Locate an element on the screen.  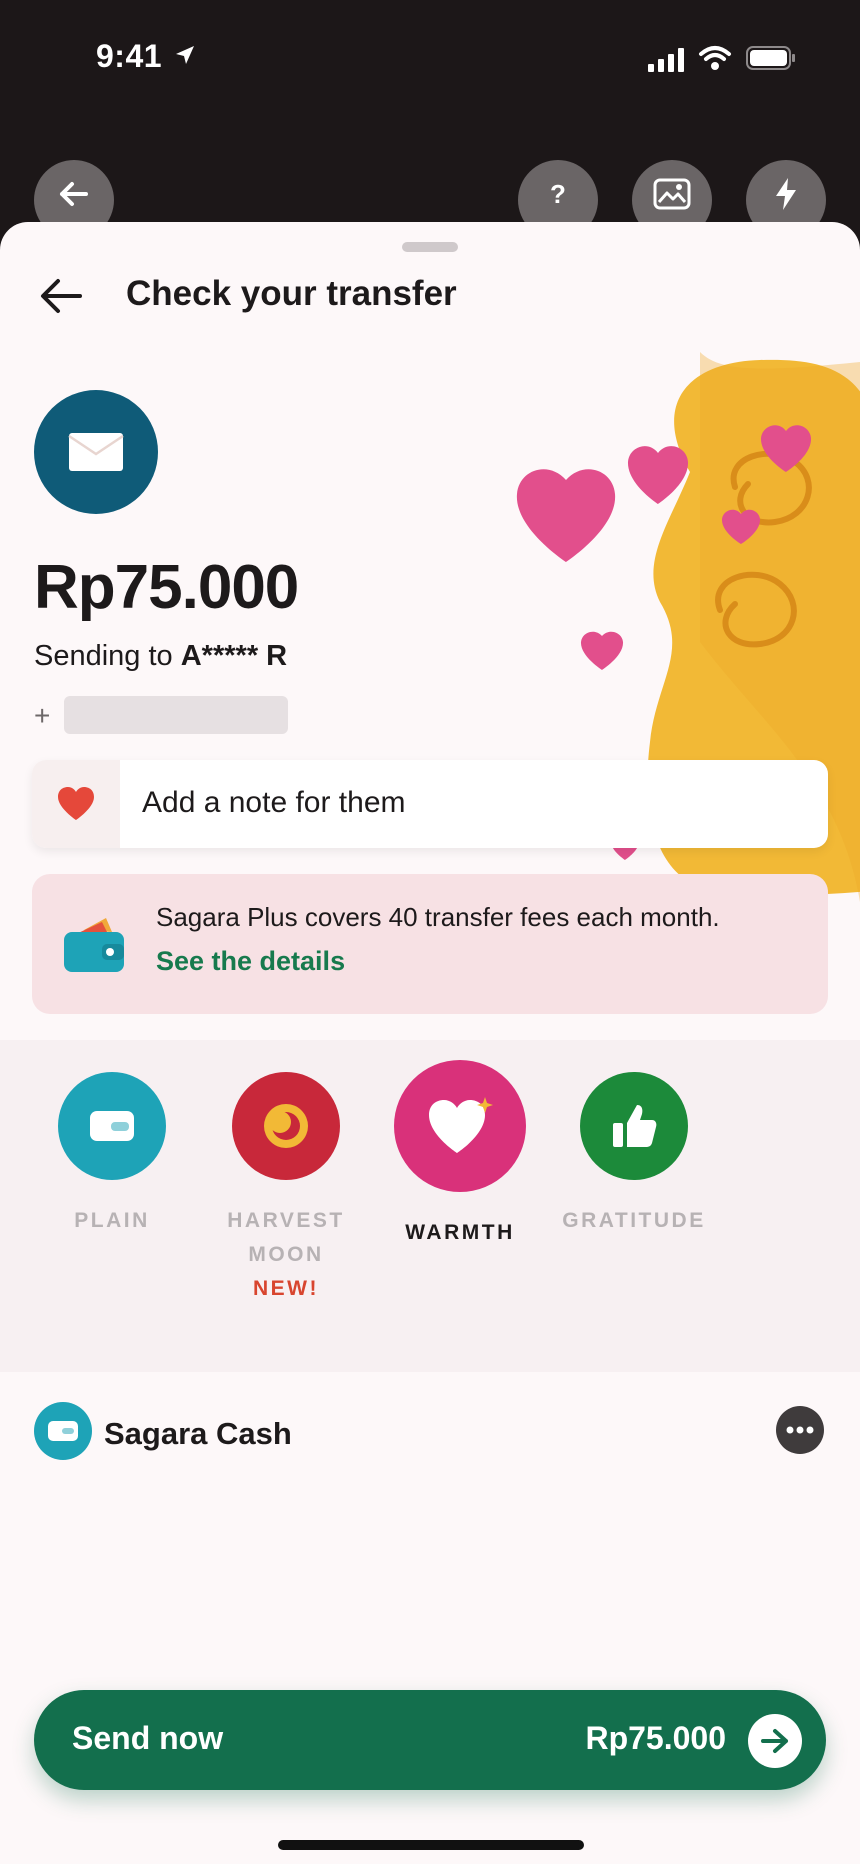
battery-icon is located at coordinates (770, 58).